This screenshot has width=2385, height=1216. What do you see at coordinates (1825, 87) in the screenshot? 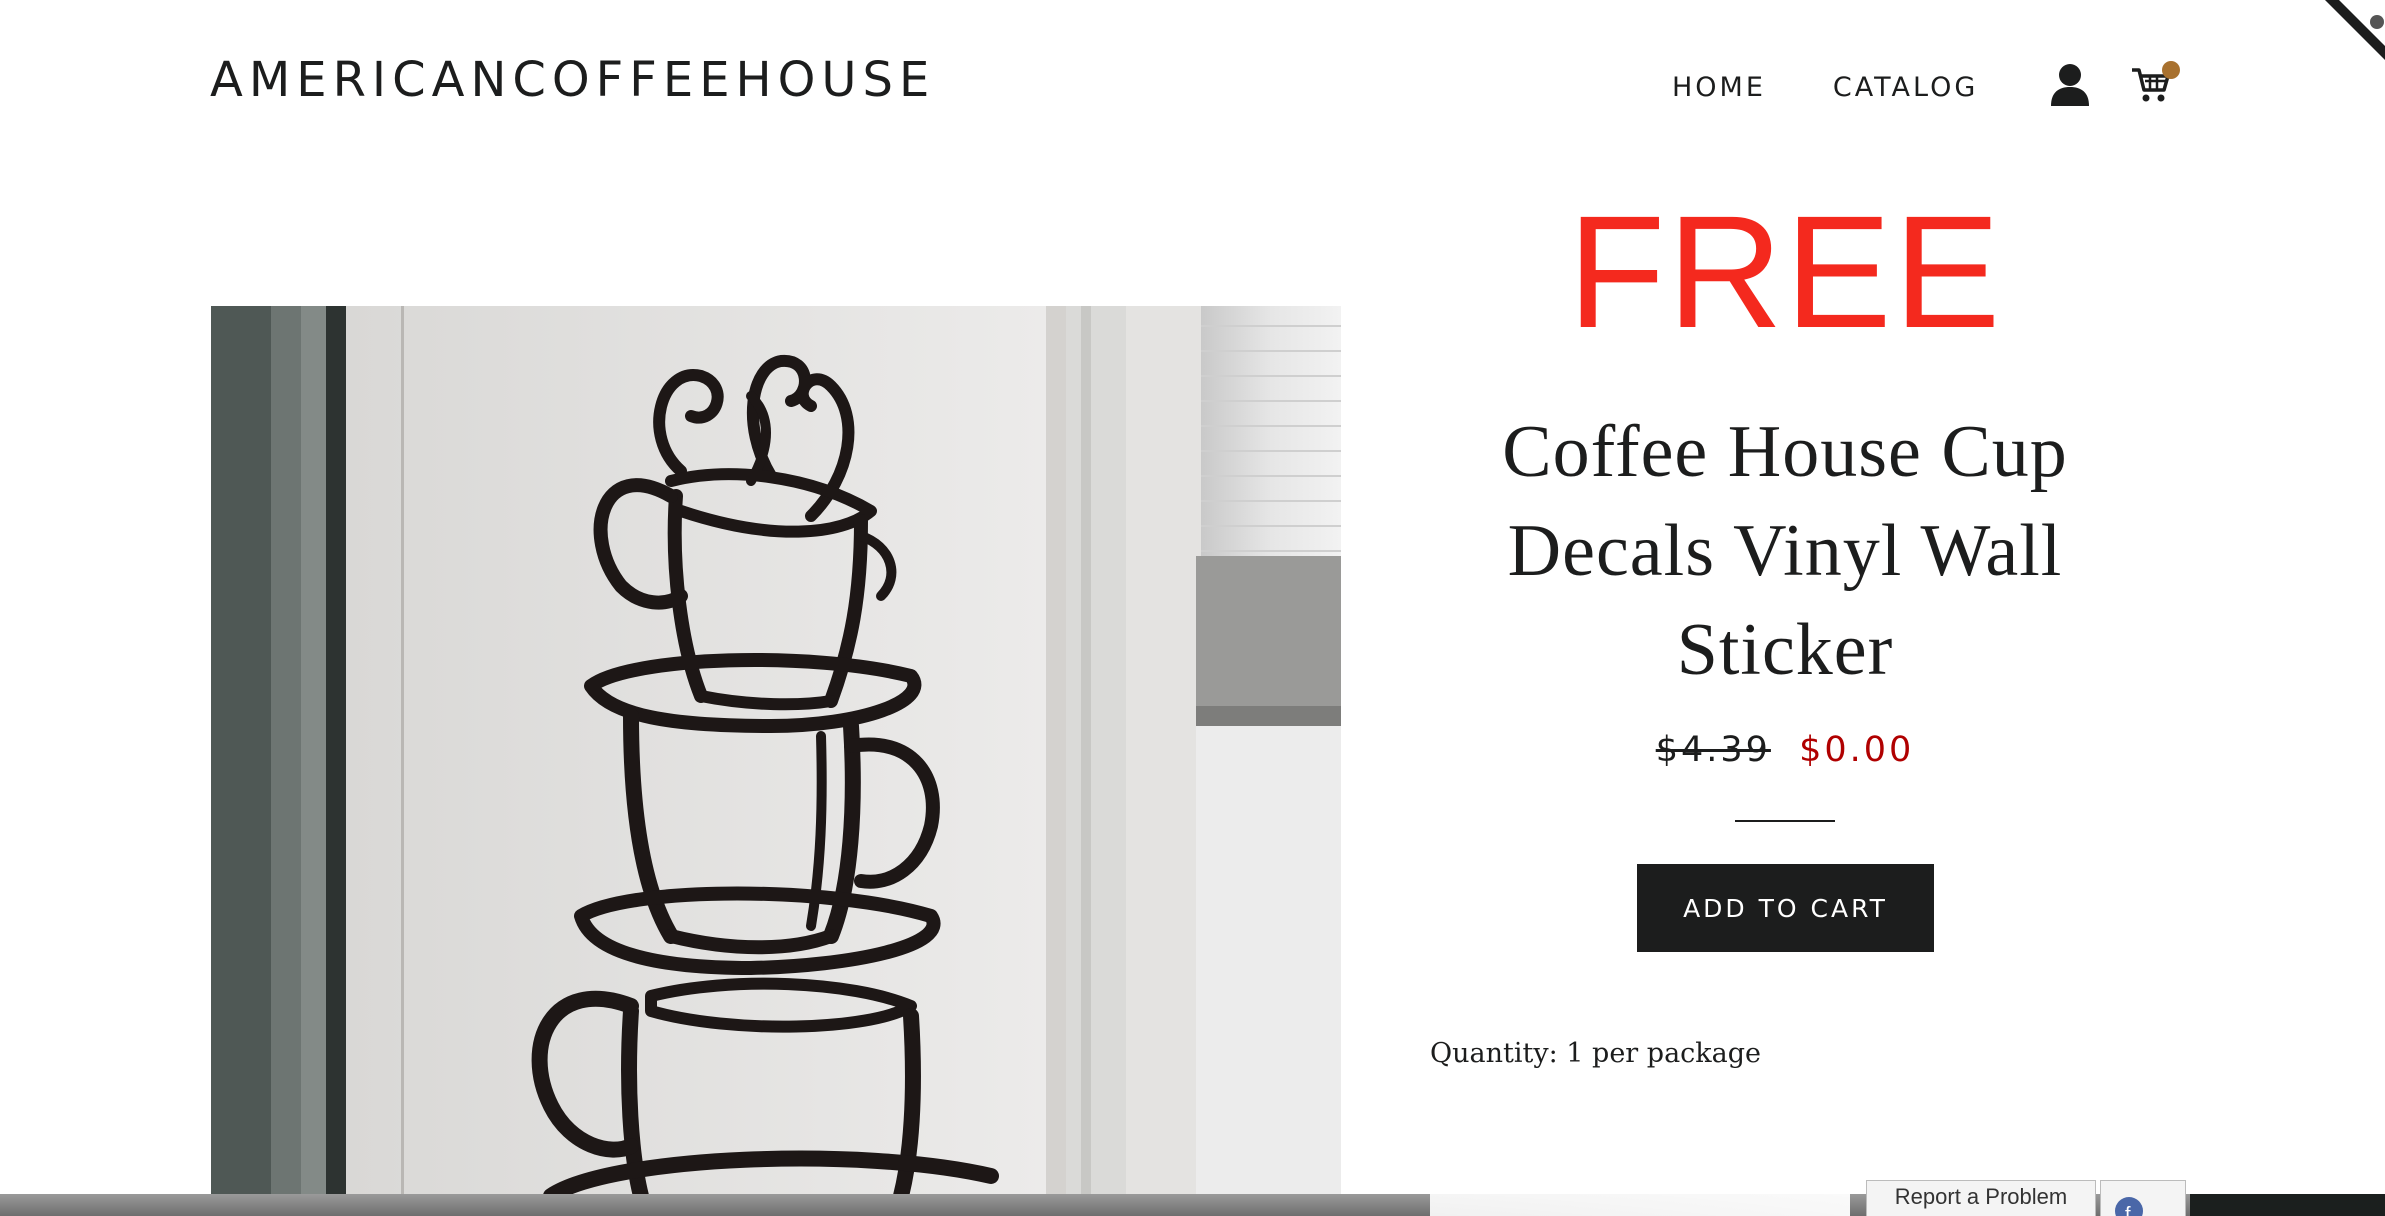
I see `main-nav: HOME CATALOG` at bounding box center [1825, 87].